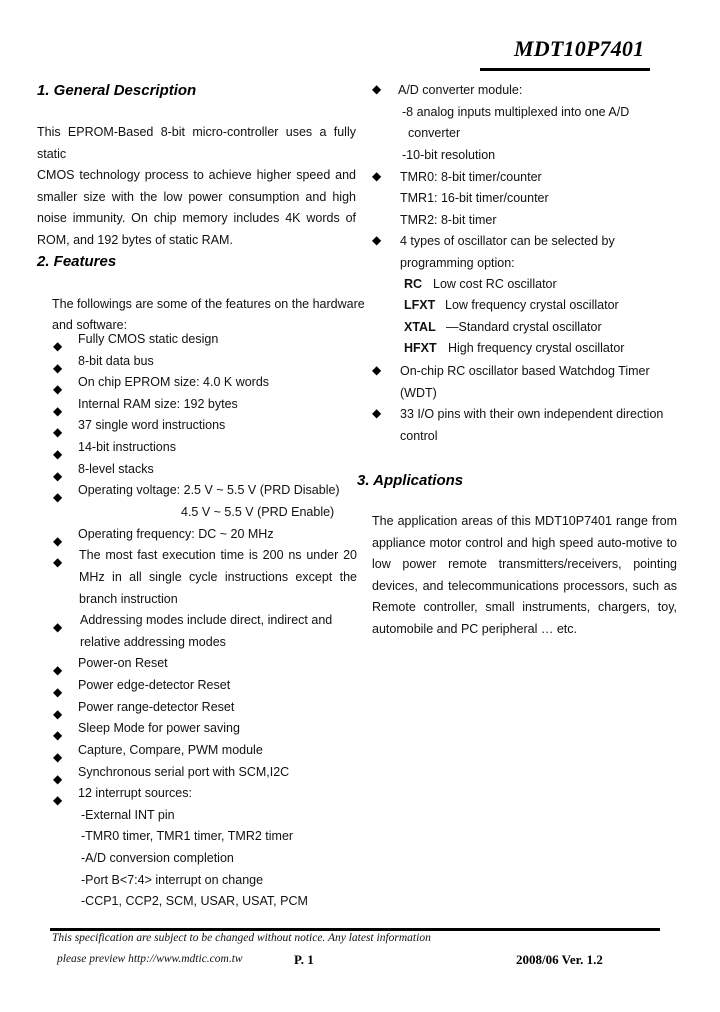 This screenshot has width=720, height=1012. I want to click on feature-item: TMR0: 8-bit timer/counter, so click(471, 177).